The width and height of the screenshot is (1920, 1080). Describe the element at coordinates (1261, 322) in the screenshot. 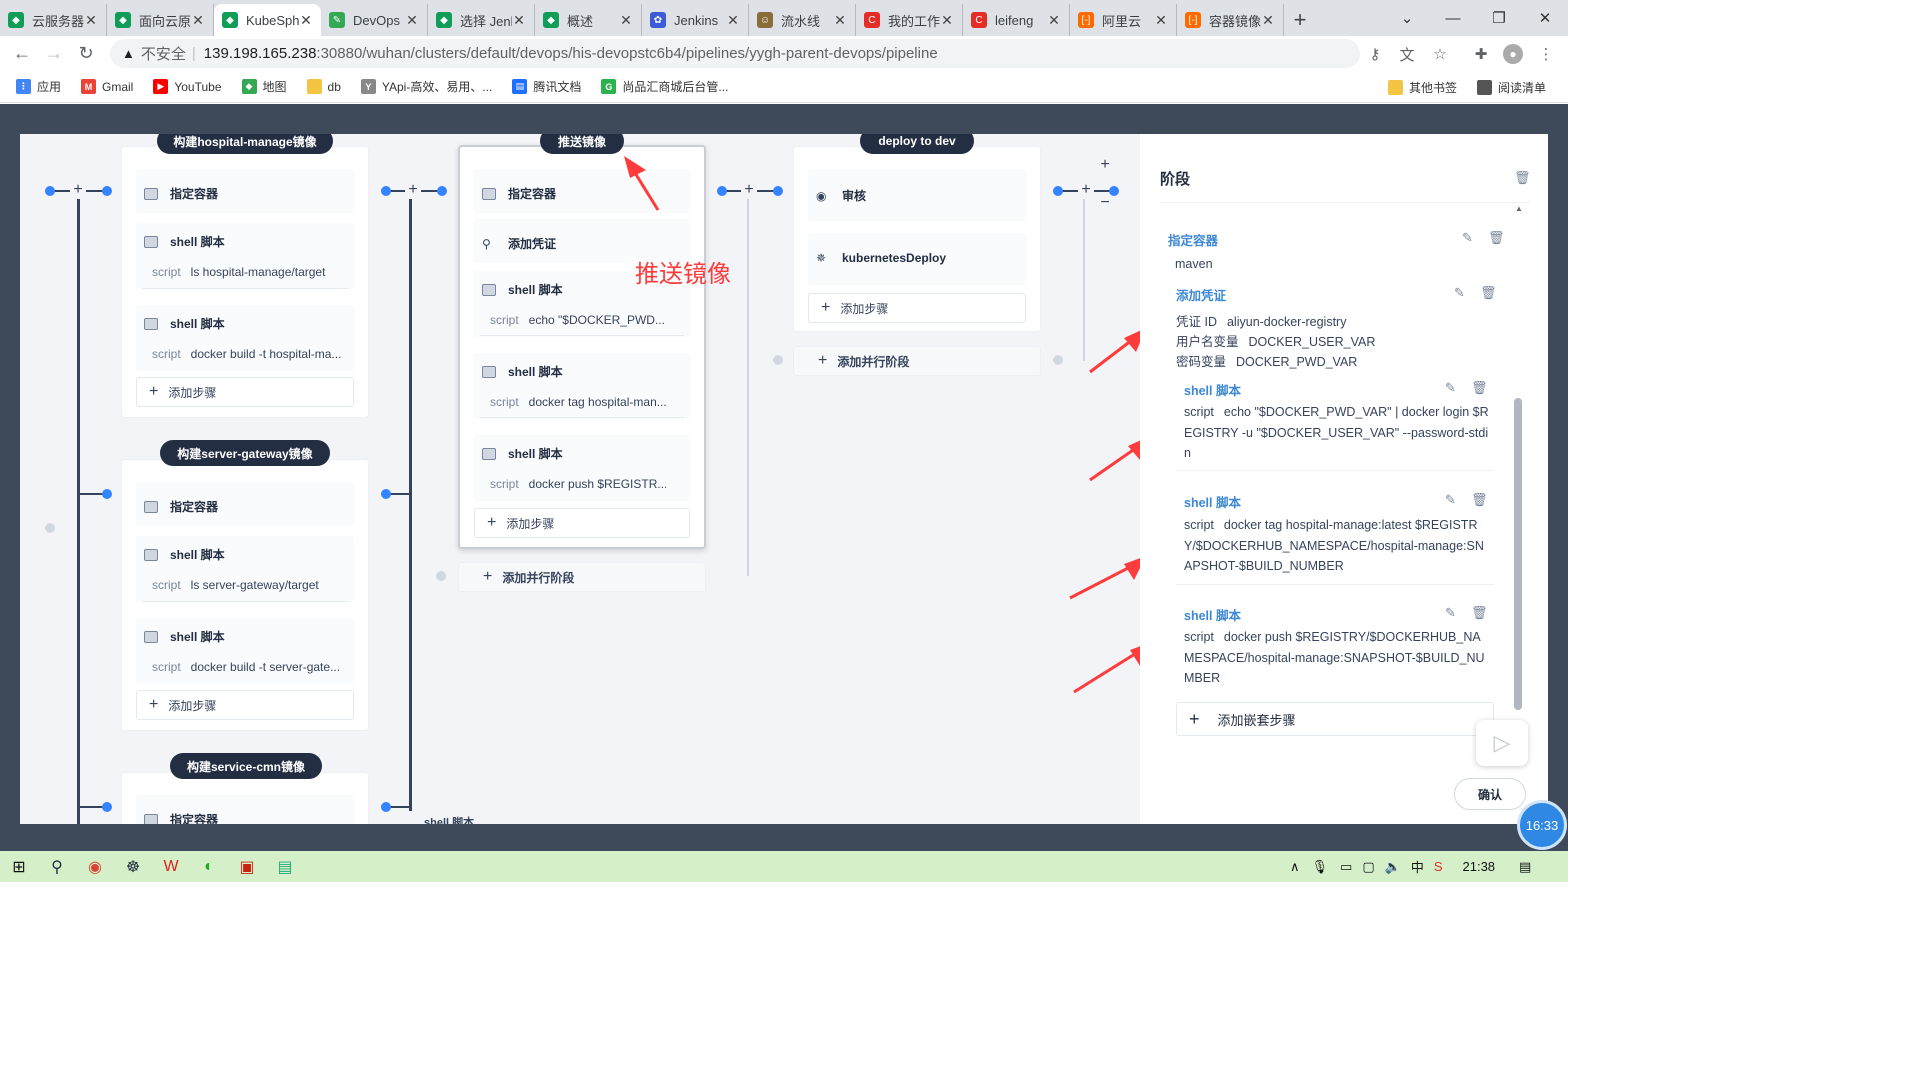

I see `credential-id-row: 凭证 ID aliyun-docker-registry` at that location.